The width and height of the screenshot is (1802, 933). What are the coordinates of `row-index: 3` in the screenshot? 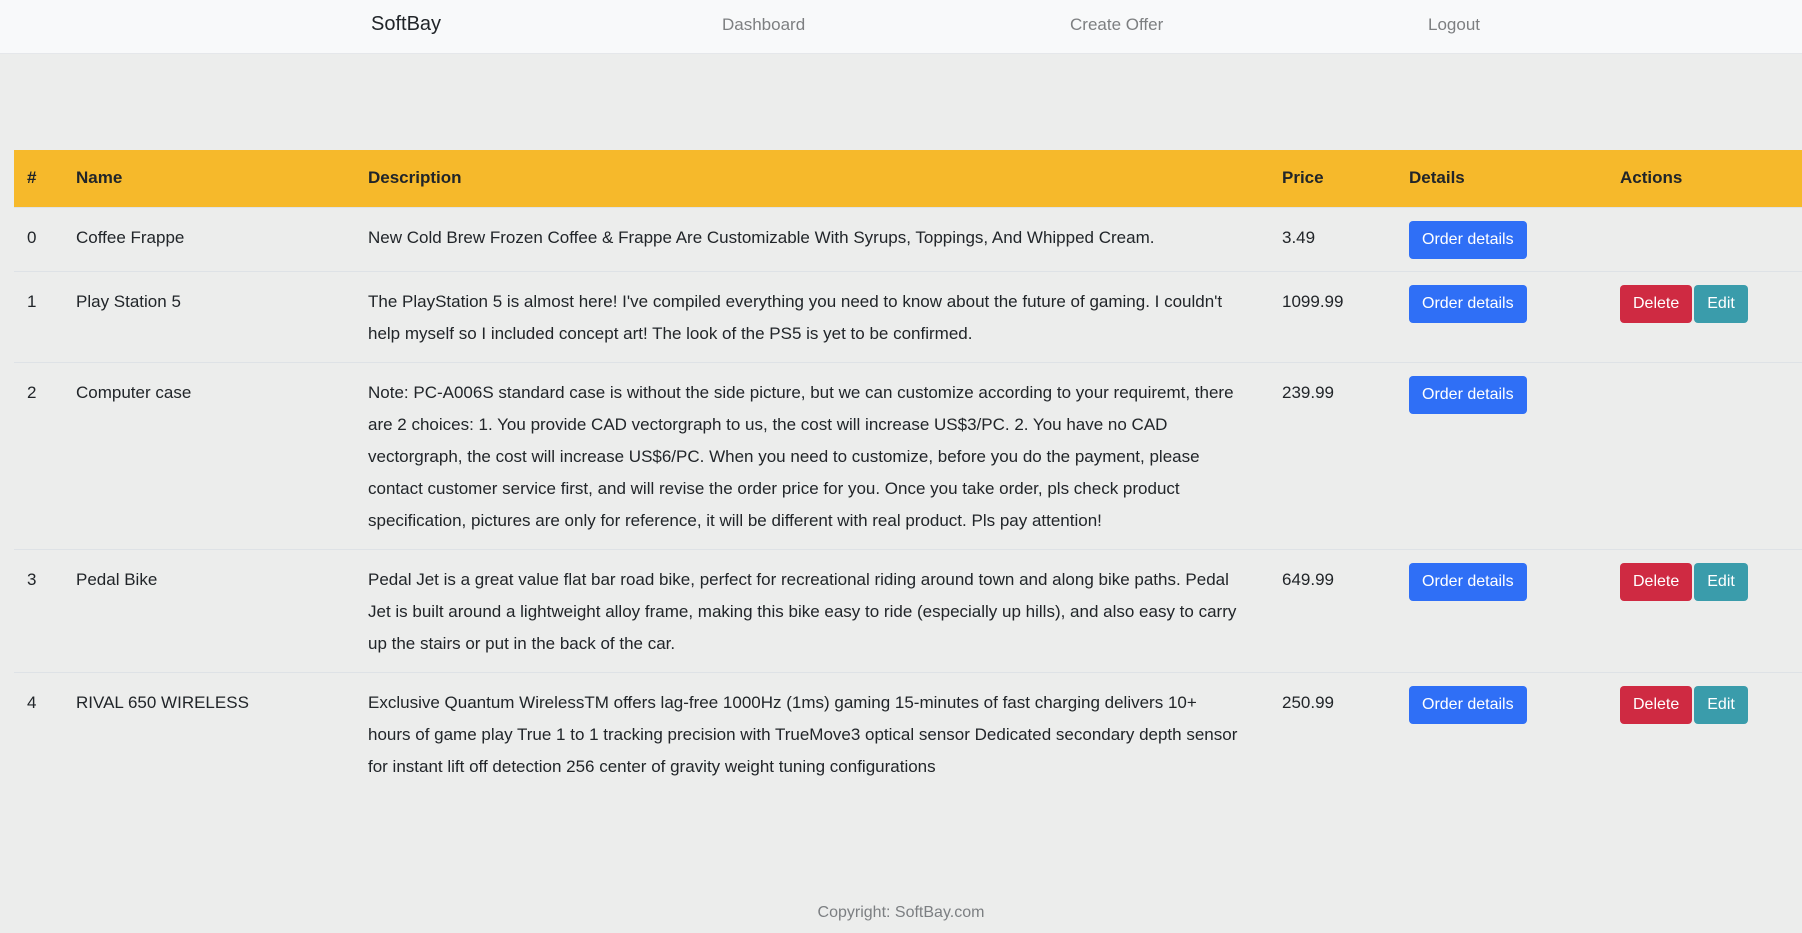 It's located at (38, 610).